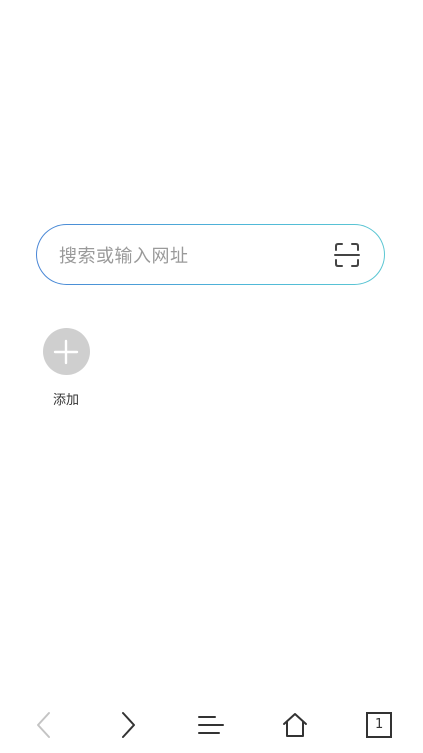 The width and height of the screenshot is (423, 753). I want to click on chevron-left-icon, so click(43, 725).